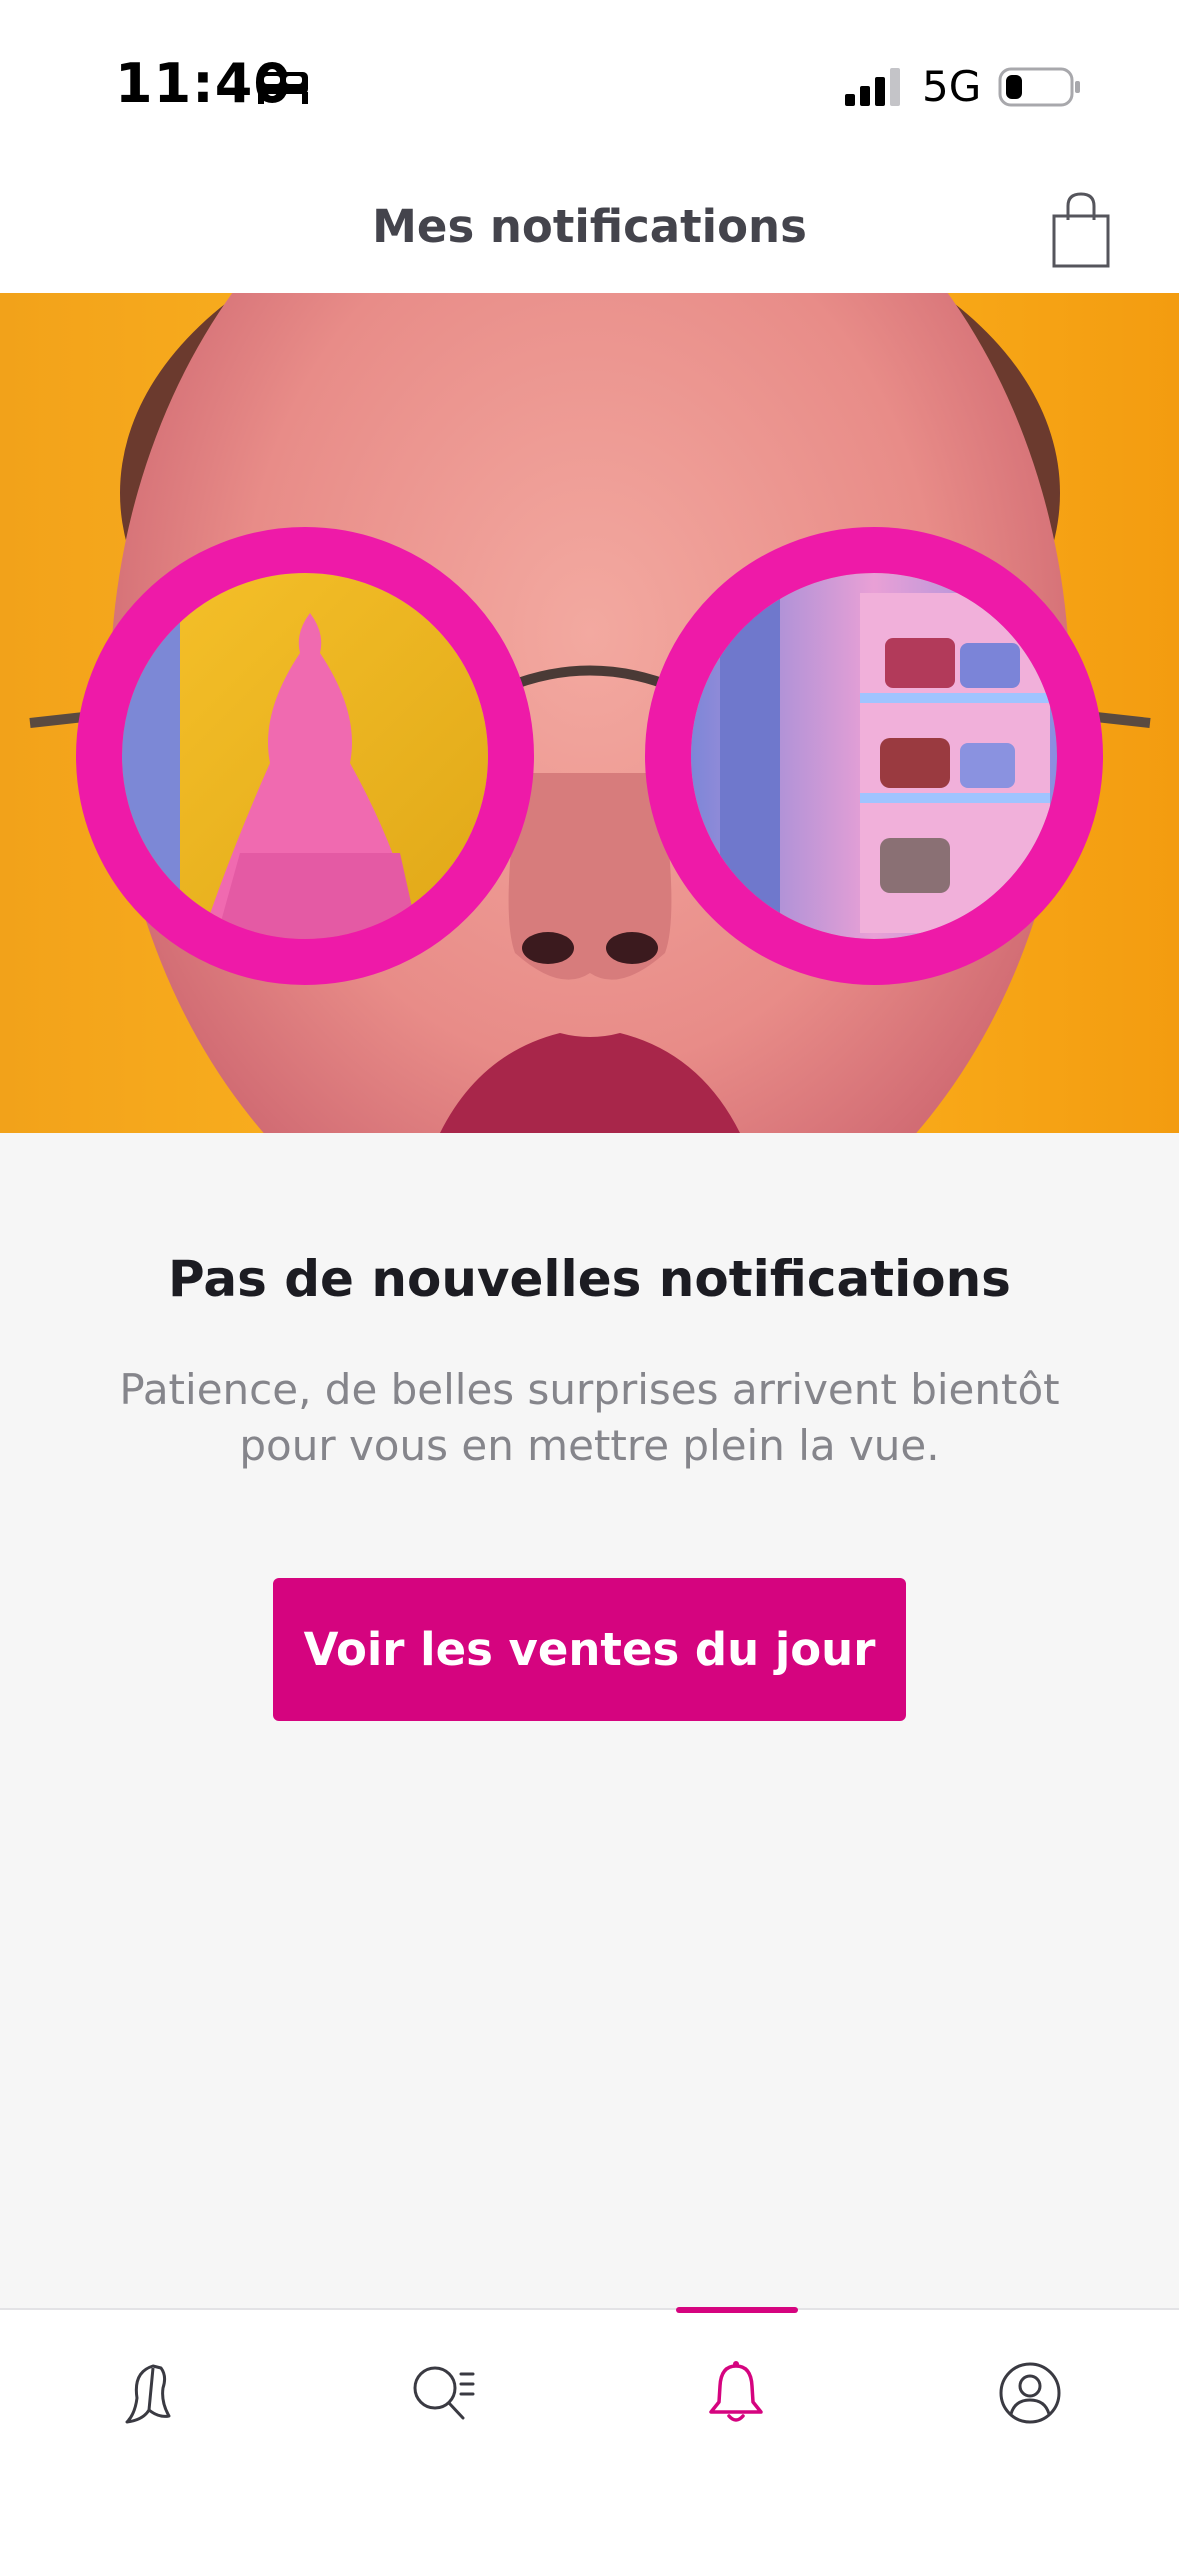 The image size is (1179, 2558). I want to click on shopping-bag-icon, so click(1081, 230).